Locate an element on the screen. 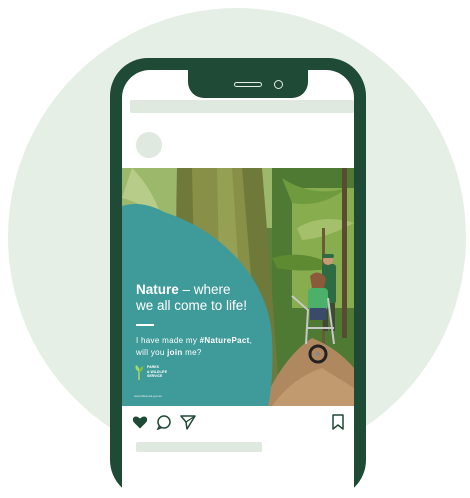 This screenshot has width=470, height=498. post-headline: Nature – where we all come to life! is located at coordinates (211, 298).